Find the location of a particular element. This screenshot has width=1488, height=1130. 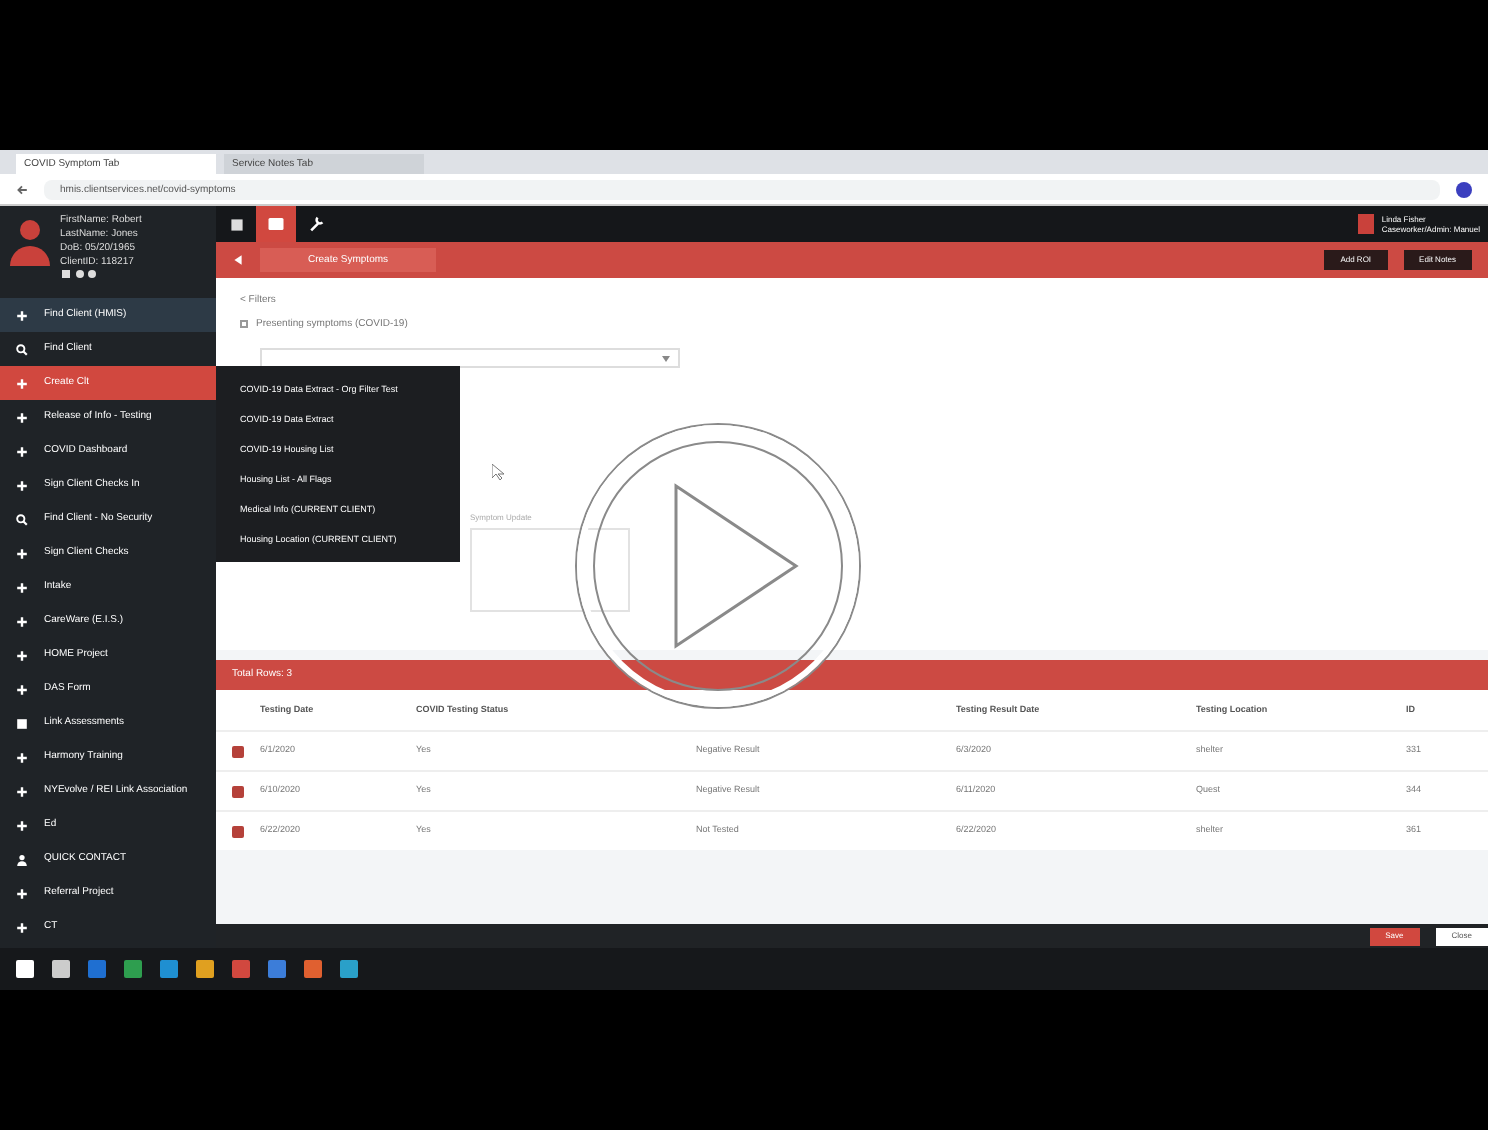

grid-icon is located at coordinates (236, 224).